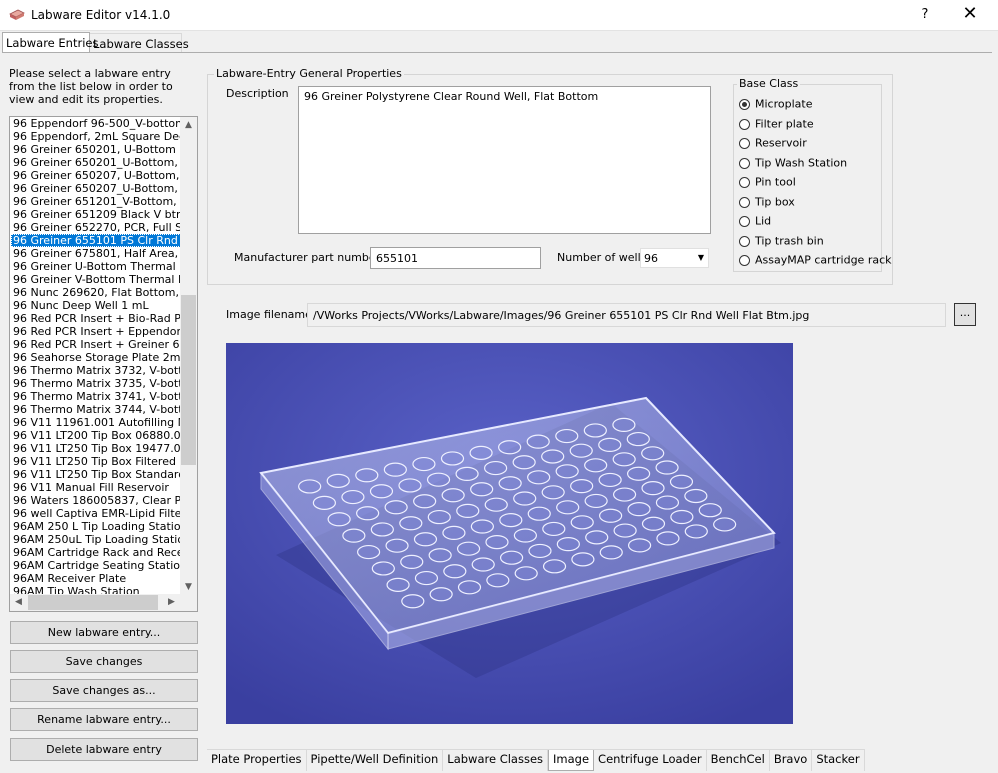 The width and height of the screenshot is (998, 773). What do you see at coordinates (97, 149) in the screenshot?
I see `labware-list-item: 96 Greiner 650201, U-Bottom Standard` at bounding box center [97, 149].